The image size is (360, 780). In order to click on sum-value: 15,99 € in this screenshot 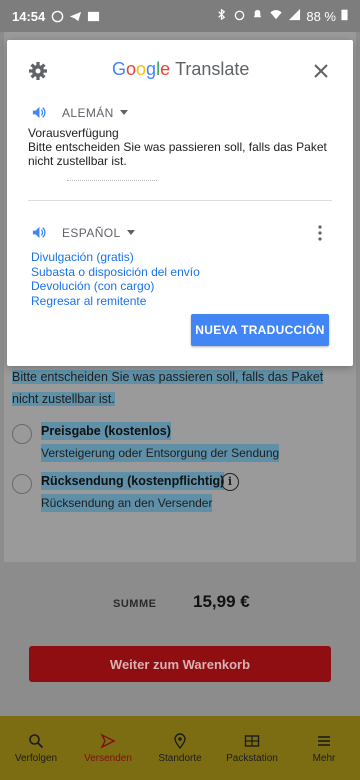, I will do `click(221, 601)`.